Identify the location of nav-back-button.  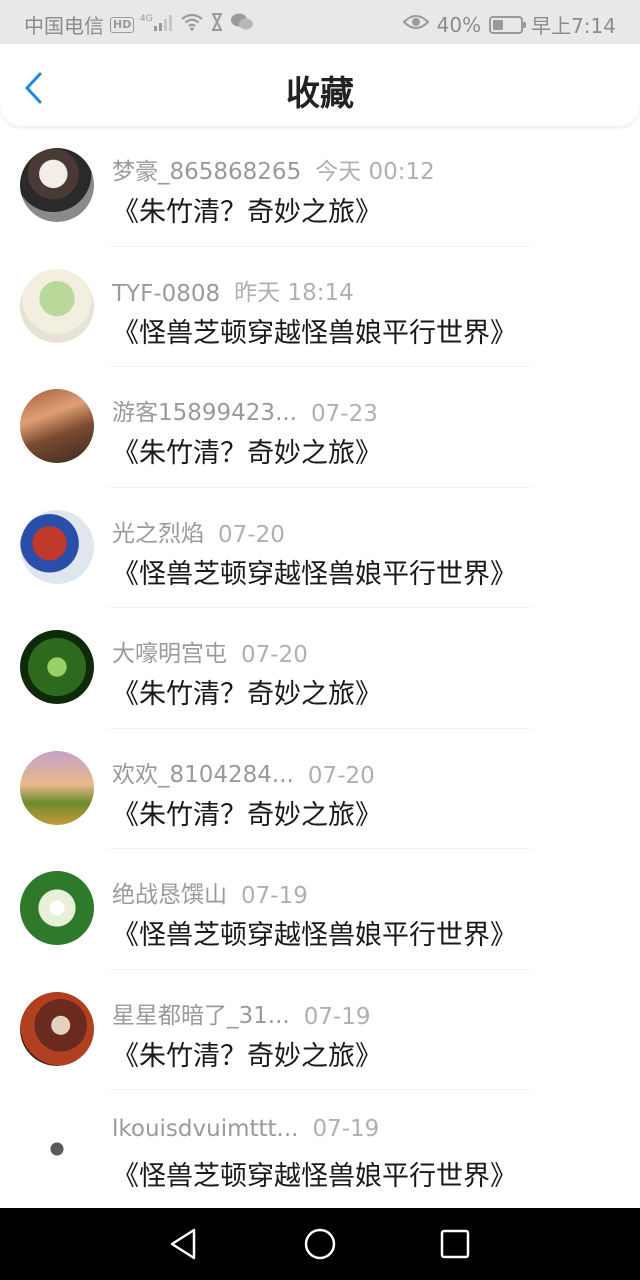
(184, 1244).